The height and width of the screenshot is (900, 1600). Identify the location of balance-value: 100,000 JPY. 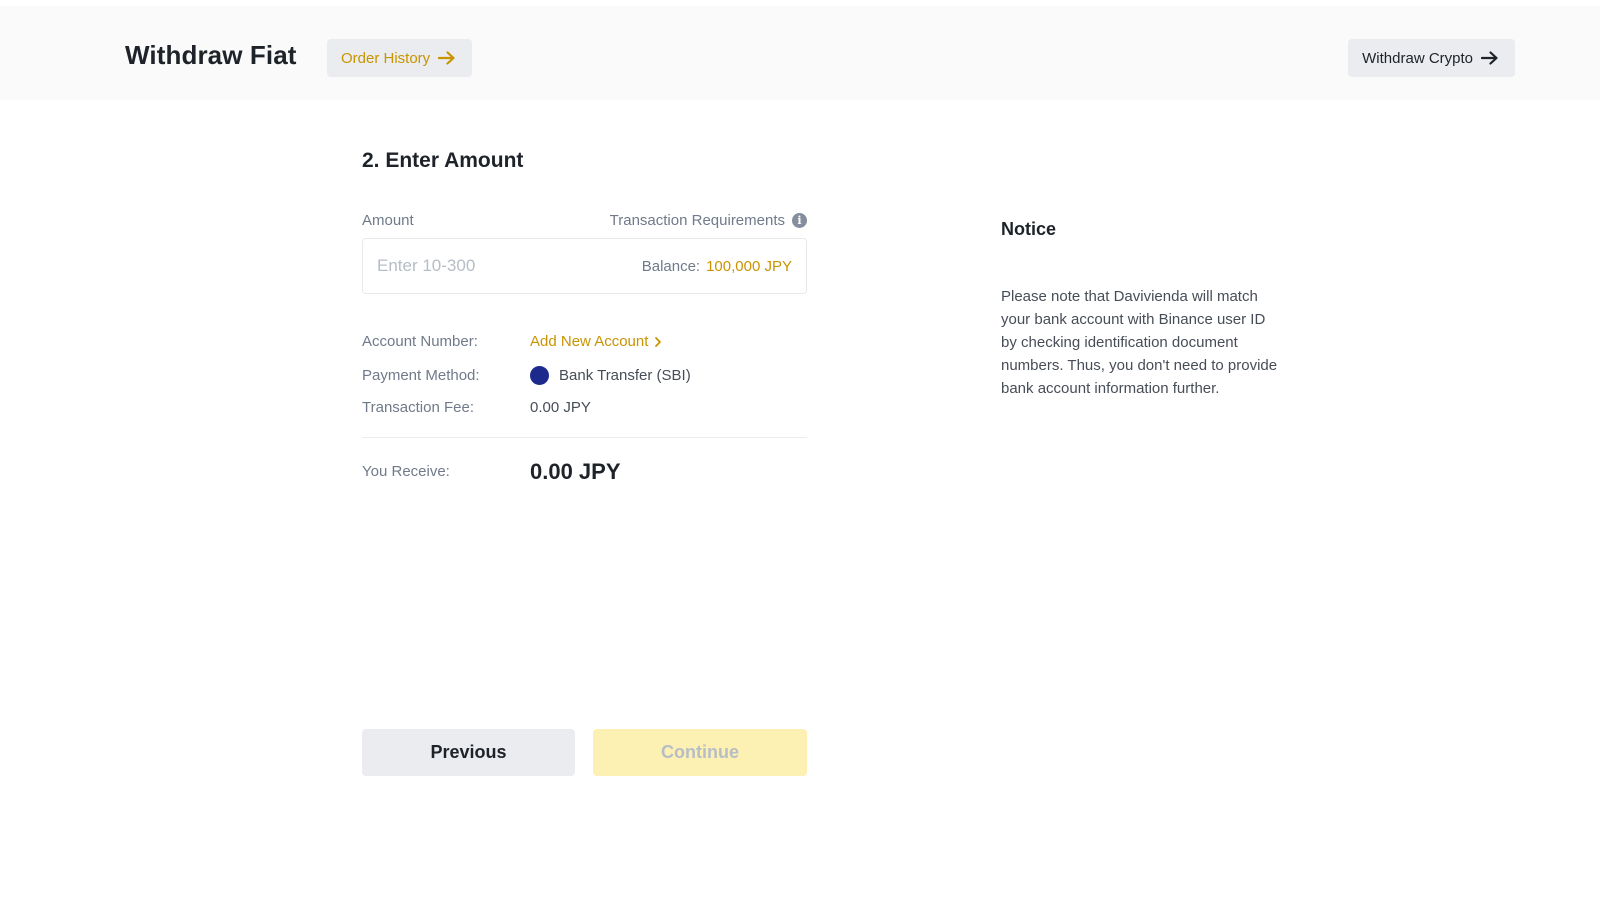
(749, 266).